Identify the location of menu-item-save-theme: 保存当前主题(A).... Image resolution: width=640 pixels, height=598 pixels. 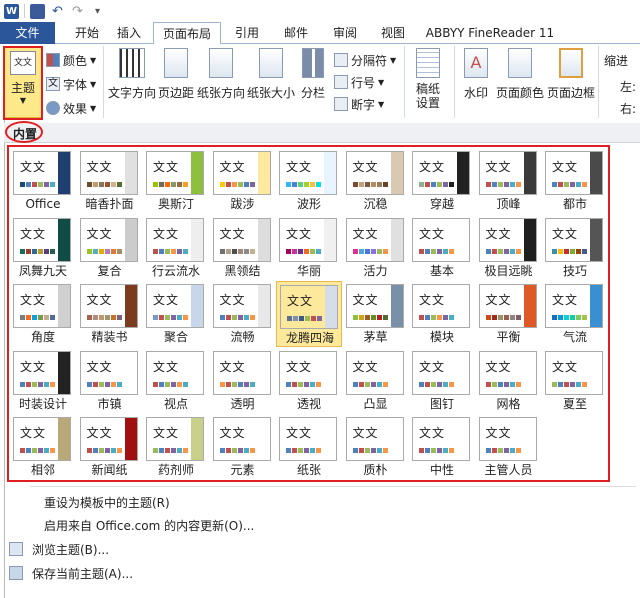
(322, 573).